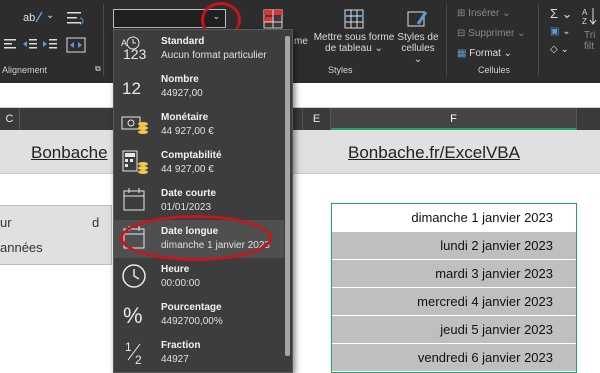 This screenshot has width=600, height=373. What do you see at coordinates (454, 330) in the screenshot?
I see `date-cell: jeudi 5 janvier 2023` at bounding box center [454, 330].